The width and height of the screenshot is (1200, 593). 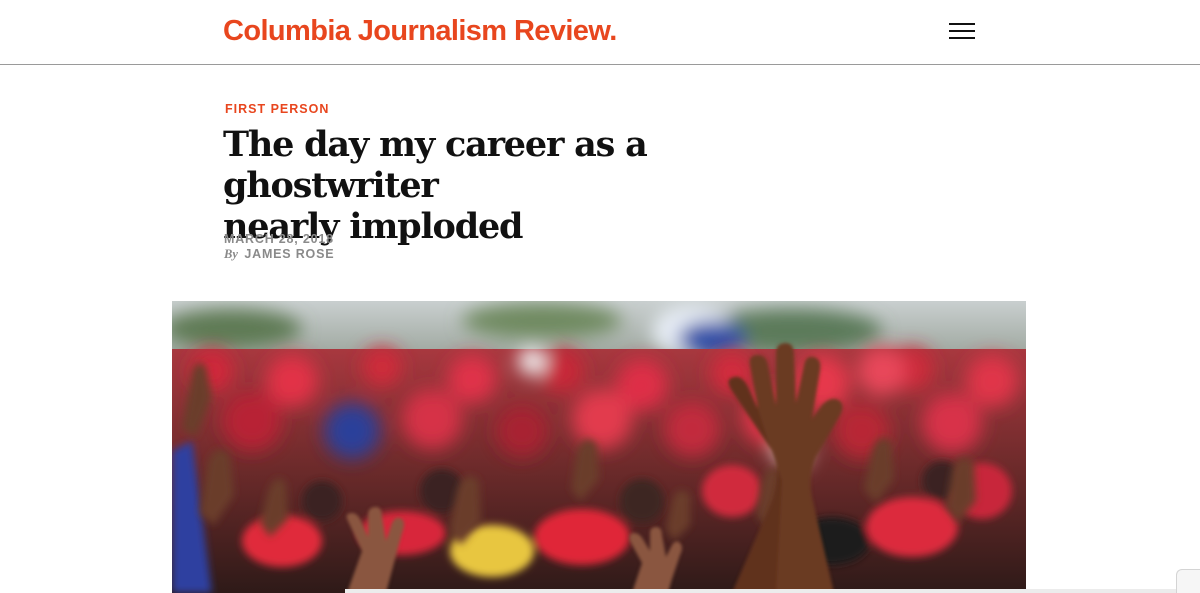 What do you see at coordinates (420, 31) in the screenshot?
I see `site-logo: Columbia Journalism Review.` at bounding box center [420, 31].